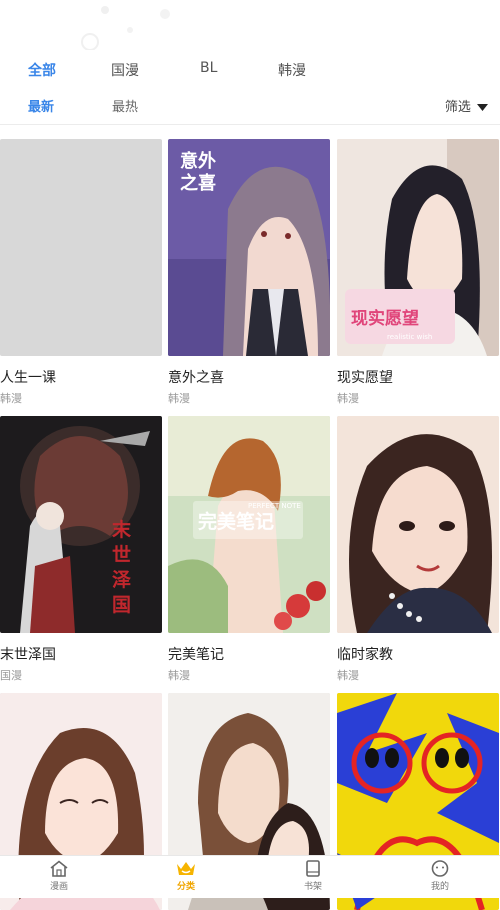  I want to click on svg-text: realistic wish, so click(409, 337).